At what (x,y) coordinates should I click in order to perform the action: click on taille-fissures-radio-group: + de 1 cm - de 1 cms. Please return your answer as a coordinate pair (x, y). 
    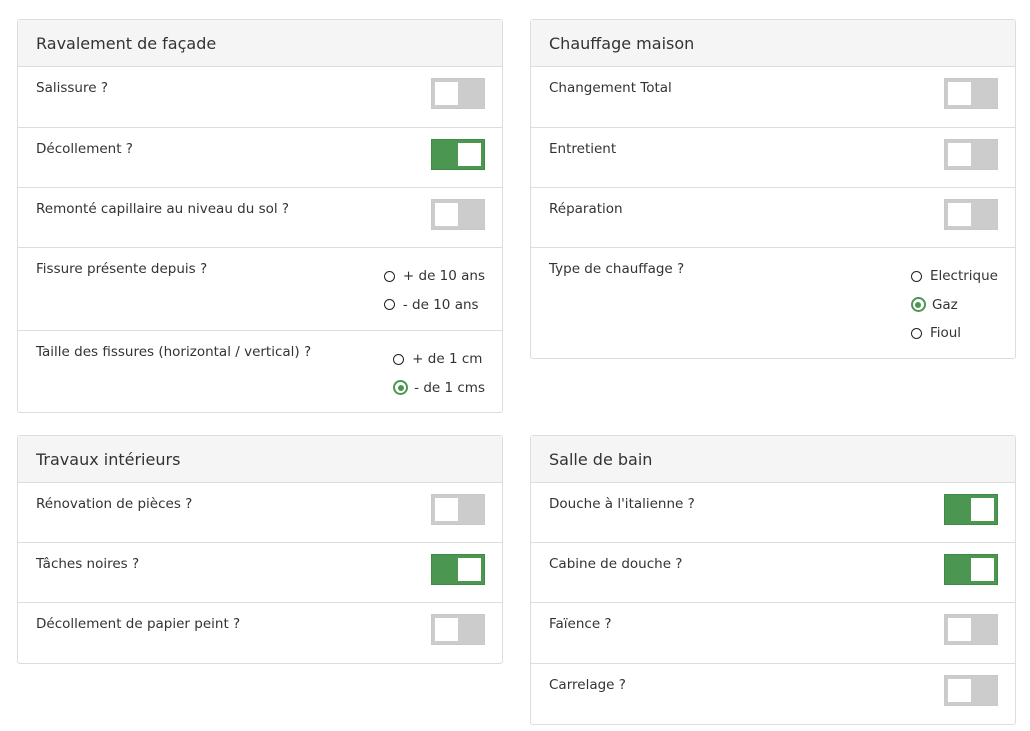
    Looking at the image, I should click on (439, 373).